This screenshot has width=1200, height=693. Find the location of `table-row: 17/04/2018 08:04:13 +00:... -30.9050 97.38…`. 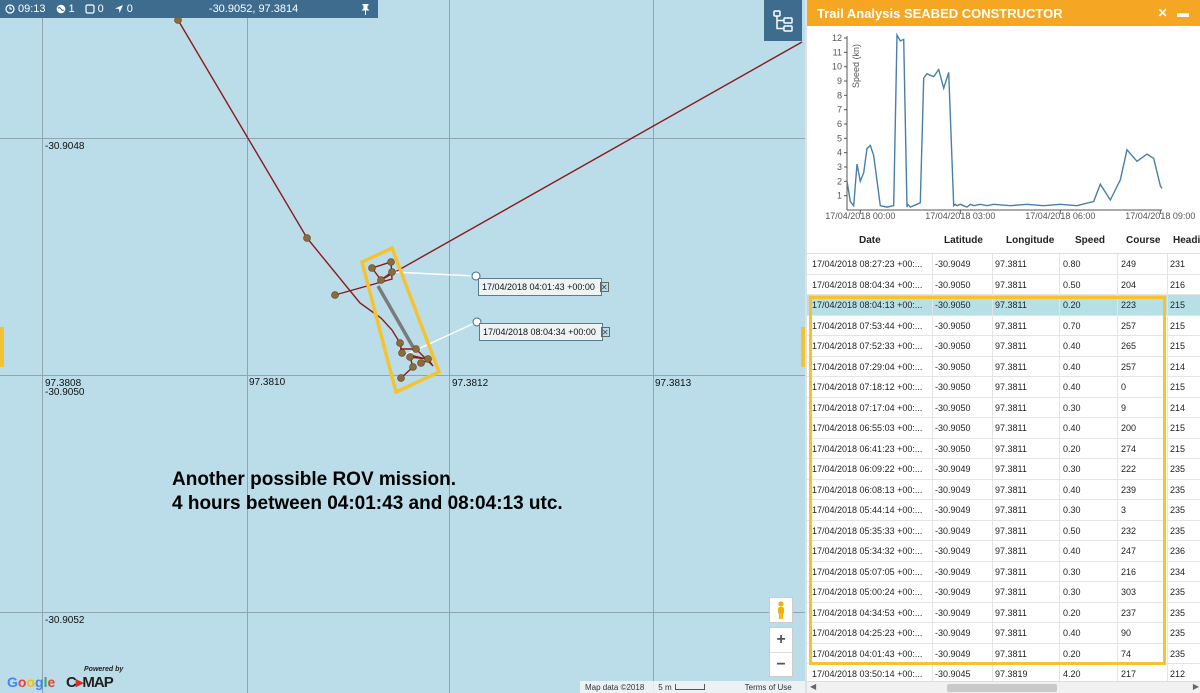

table-row: 17/04/2018 08:04:13 +00:... -30.9050 97.38… is located at coordinates (1003, 305).